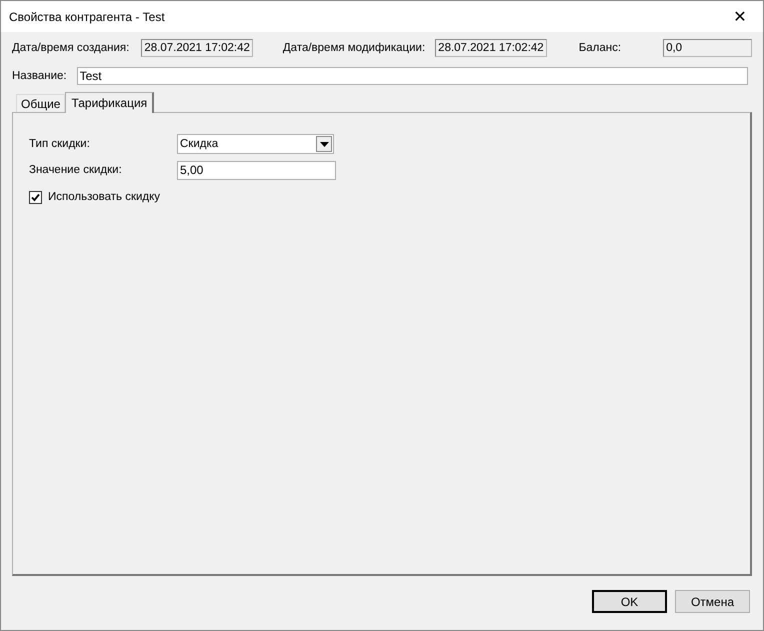  Describe the element at coordinates (87, 17) in the screenshot. I see `window-title: Свойства контрагента - Test` at that location.